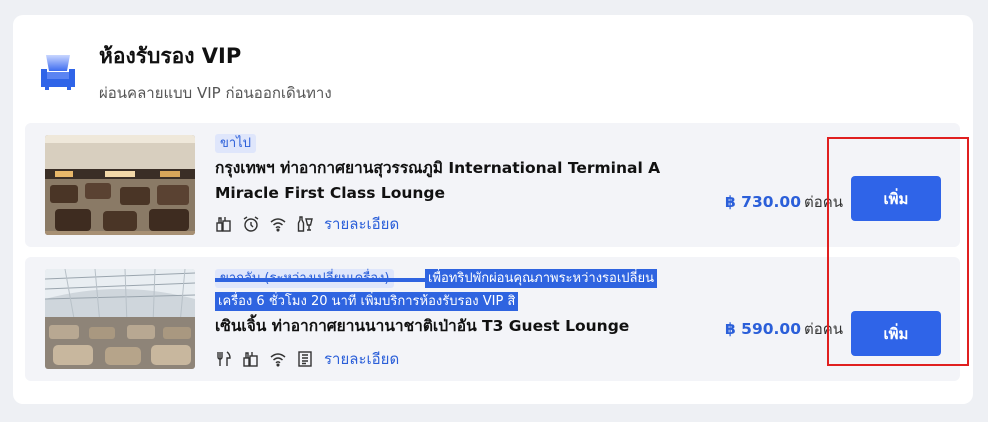 The width and height of the screenshot is (988, 422). Describe the element at coordinates (251, 224) in the screenshot. I see `alarm-clock-icon` at that location.